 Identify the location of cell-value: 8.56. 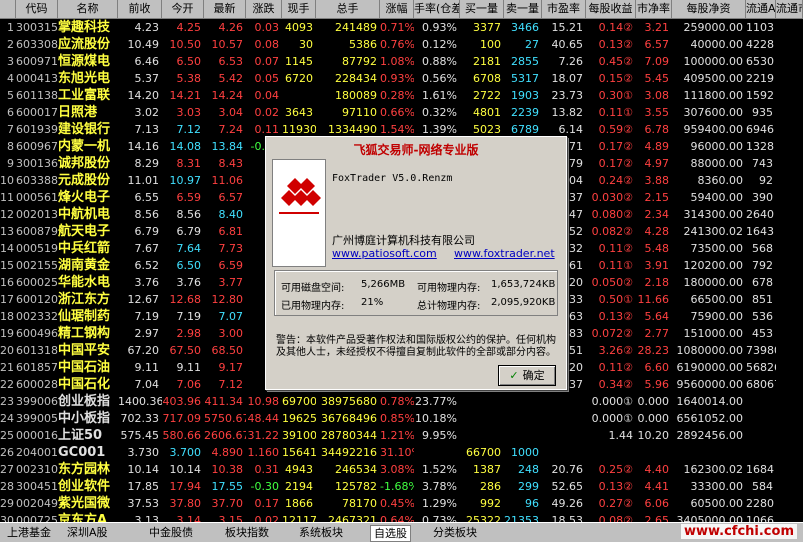
(147, 214).